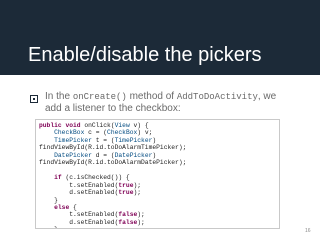  I want to click on code-line: t.setEnabled(true);, so click(90, 185).